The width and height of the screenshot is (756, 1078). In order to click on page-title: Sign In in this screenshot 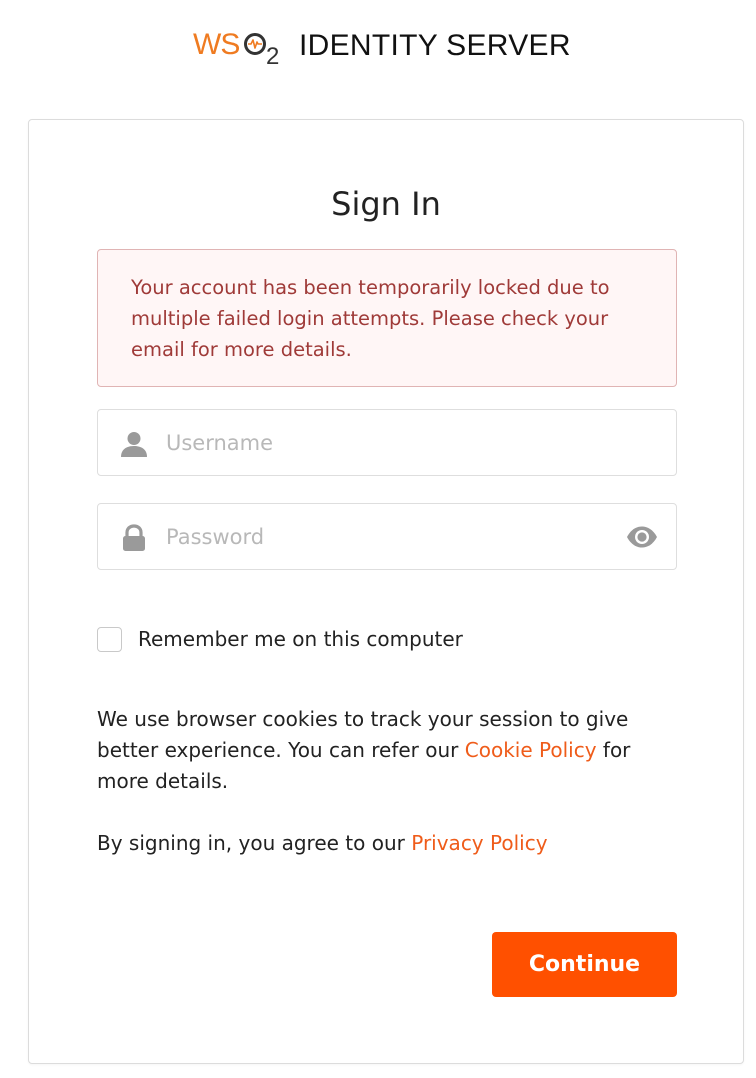, I will do `click(386, 204)`.